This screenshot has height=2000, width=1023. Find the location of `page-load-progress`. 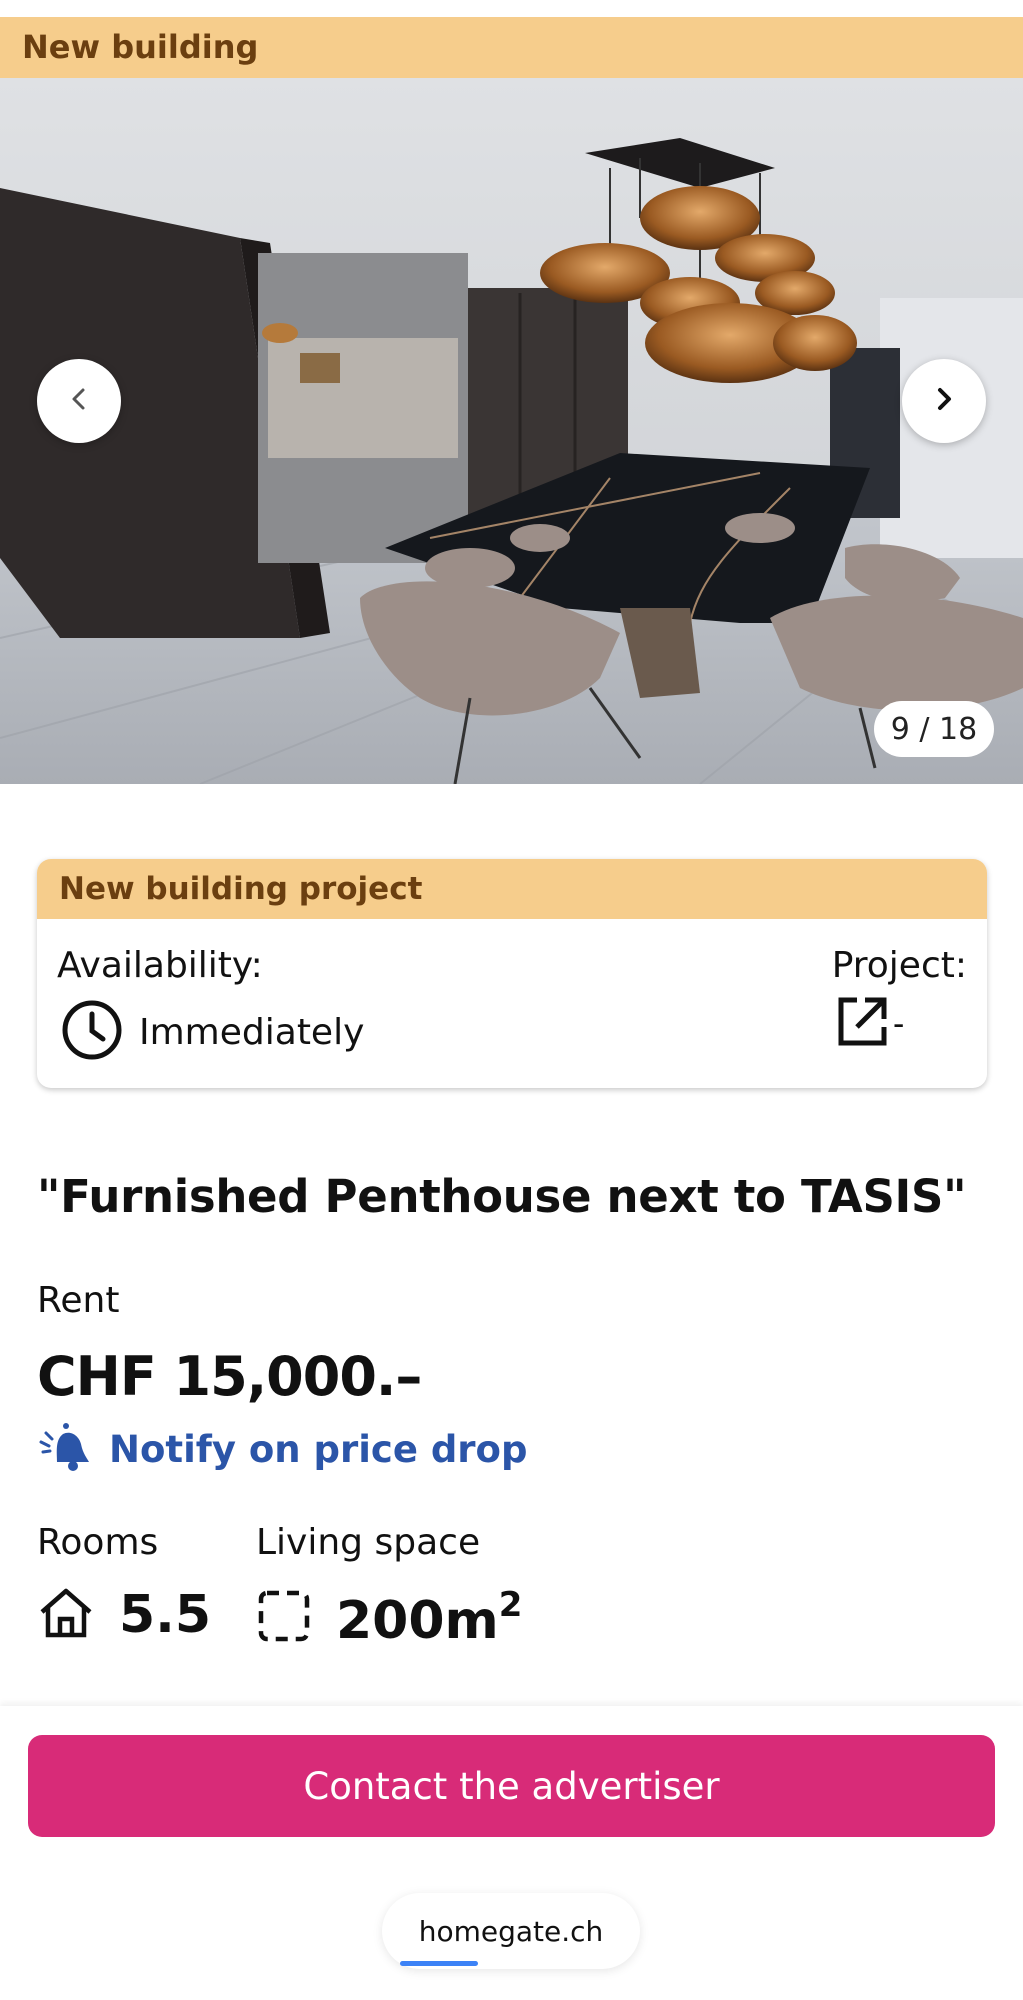

page-load-progress is located at coordinates (439, 1963).